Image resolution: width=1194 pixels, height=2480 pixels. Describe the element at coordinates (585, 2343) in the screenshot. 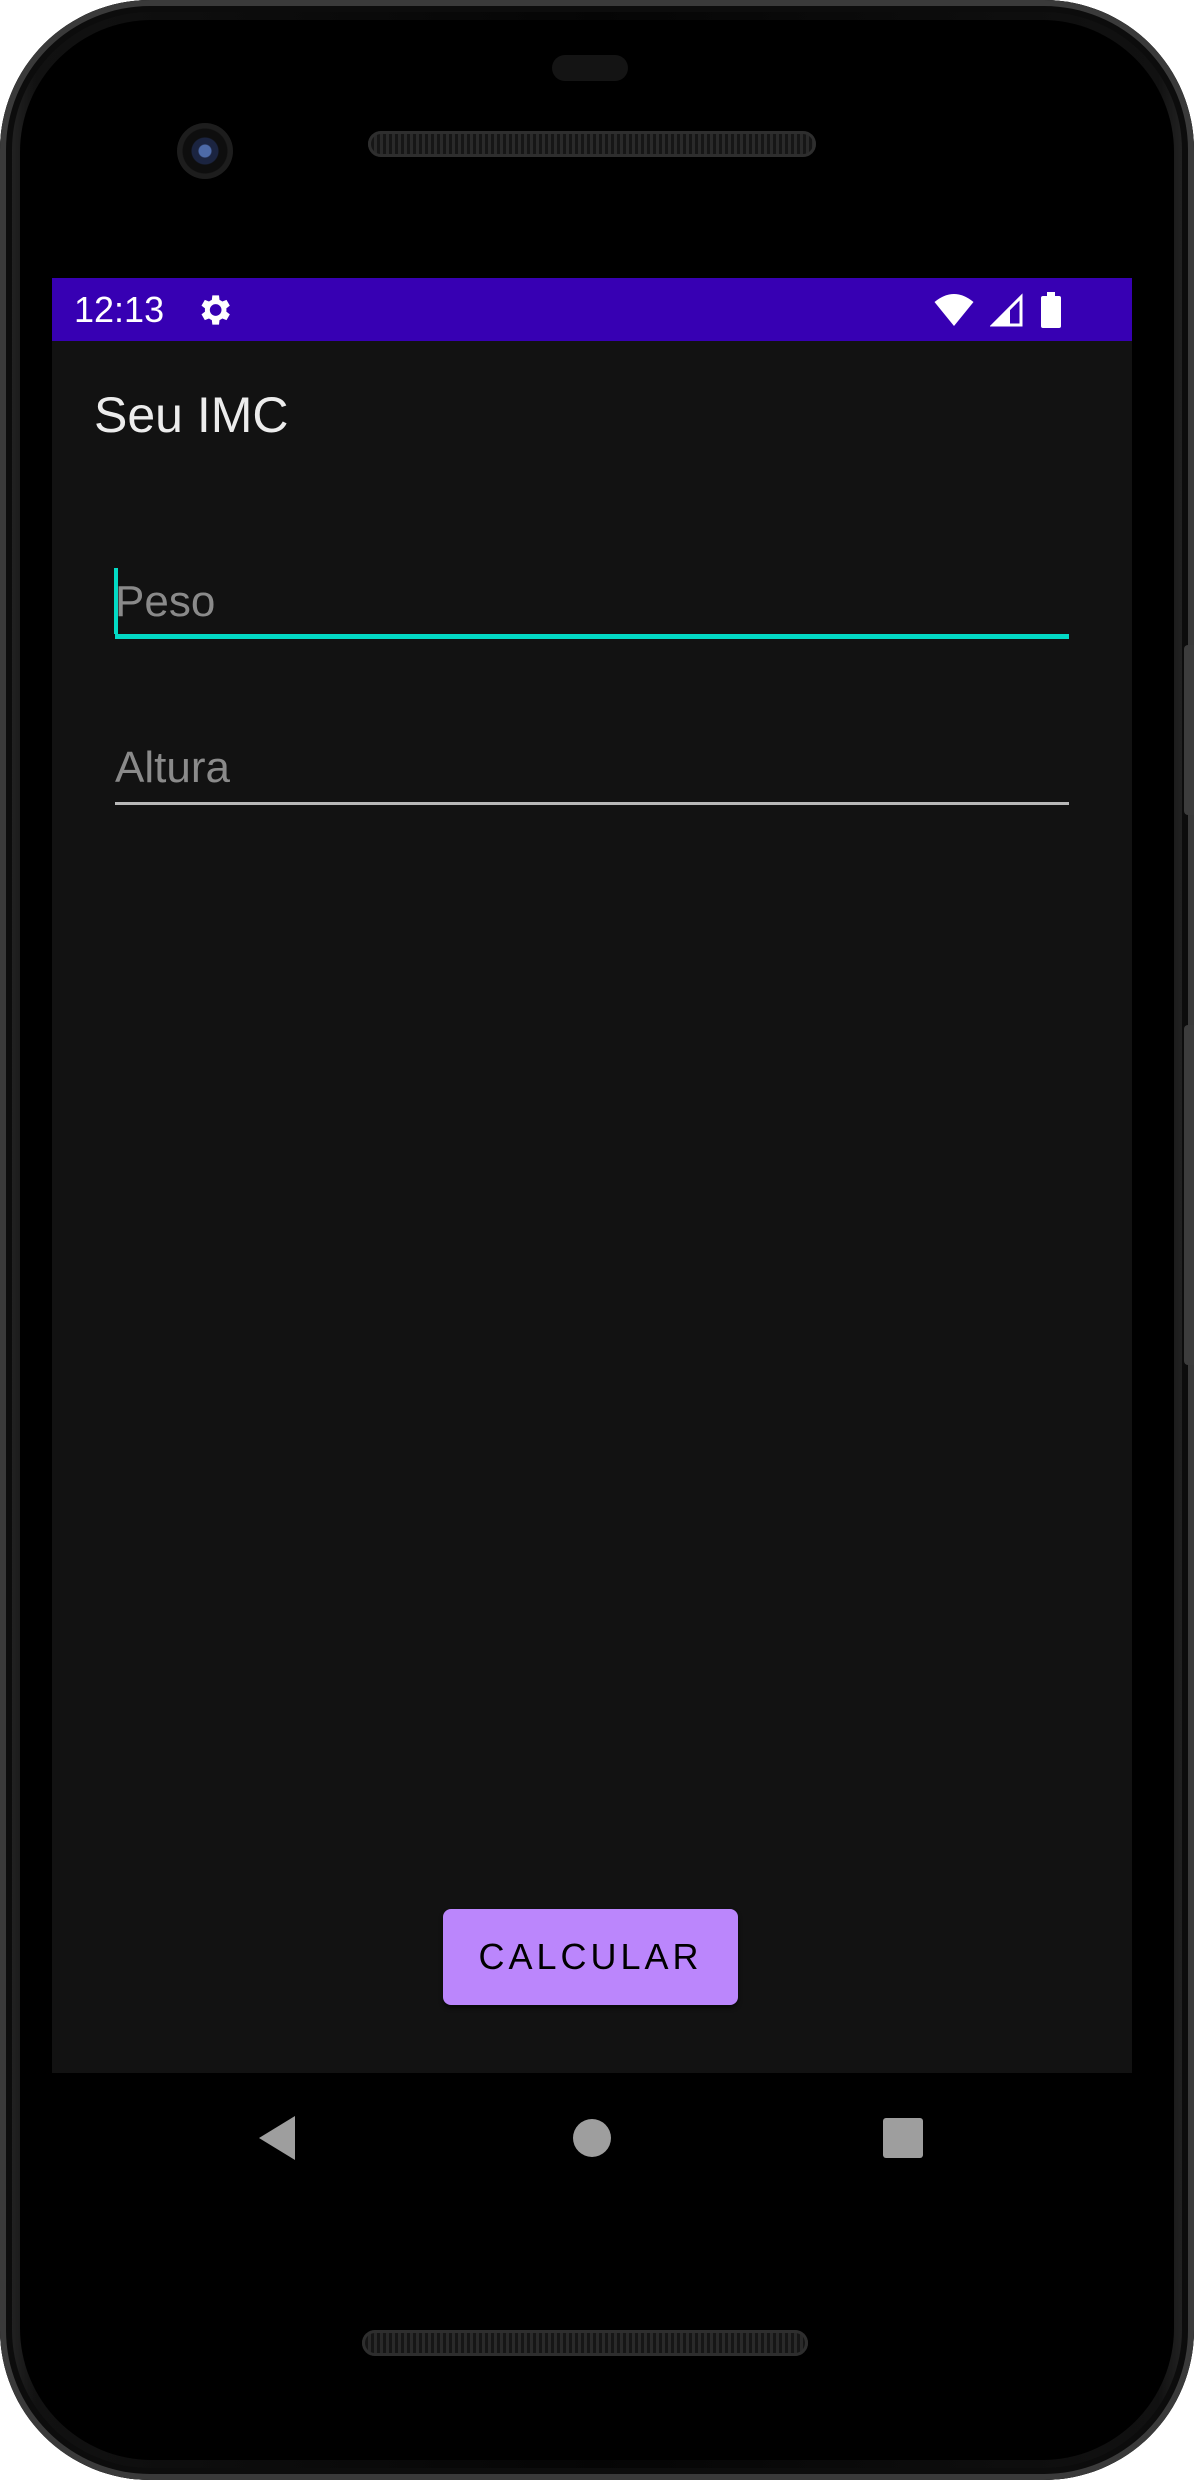

I see `bottom-speaker` at that location.